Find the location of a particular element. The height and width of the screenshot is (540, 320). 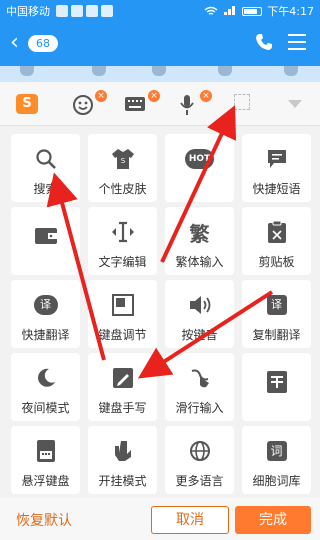

text-cursor-icon is located at coordinates (122, 232).